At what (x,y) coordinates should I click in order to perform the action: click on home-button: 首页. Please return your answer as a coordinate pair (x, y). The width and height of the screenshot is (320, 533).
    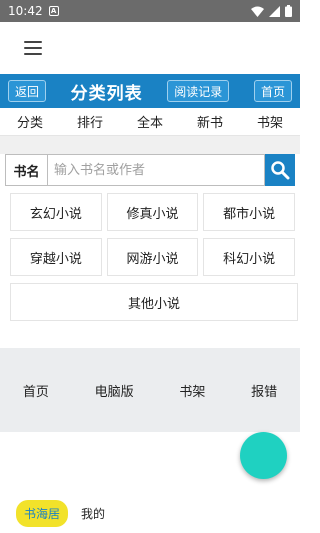
    Looking at the image, I should click on (272, 91).